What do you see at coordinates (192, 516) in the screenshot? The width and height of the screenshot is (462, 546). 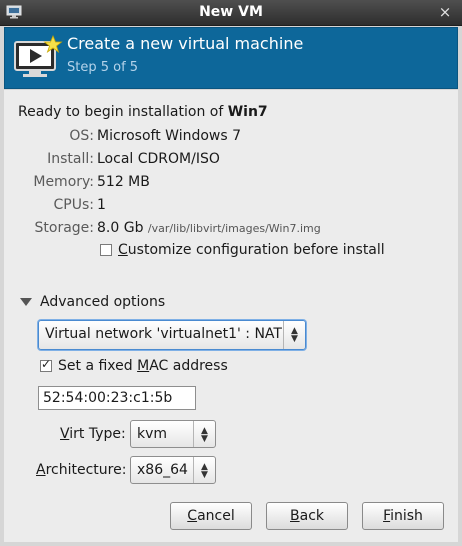 I see `cancel-mnemonic: C` at bounding box center [192, 516].